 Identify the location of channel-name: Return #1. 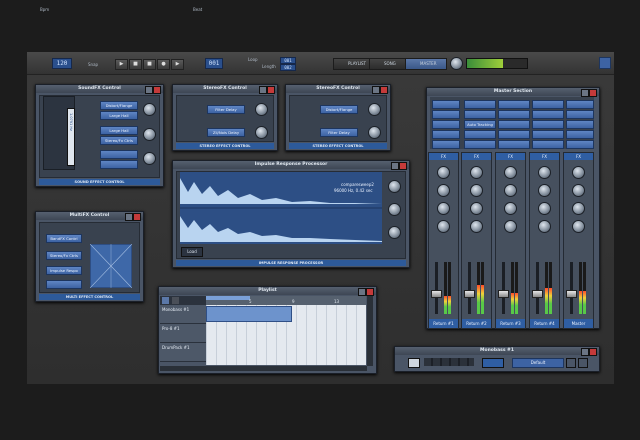
(443, 323).